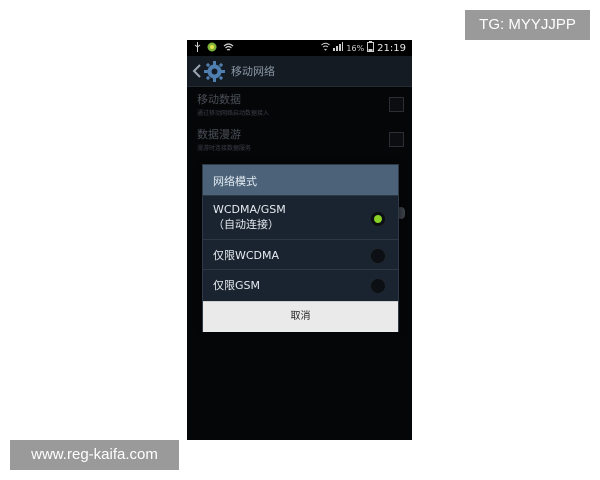 The width and height of the screenshot is (600, 480). I want to click on setting-title: 移动数据, so click(219, 99).